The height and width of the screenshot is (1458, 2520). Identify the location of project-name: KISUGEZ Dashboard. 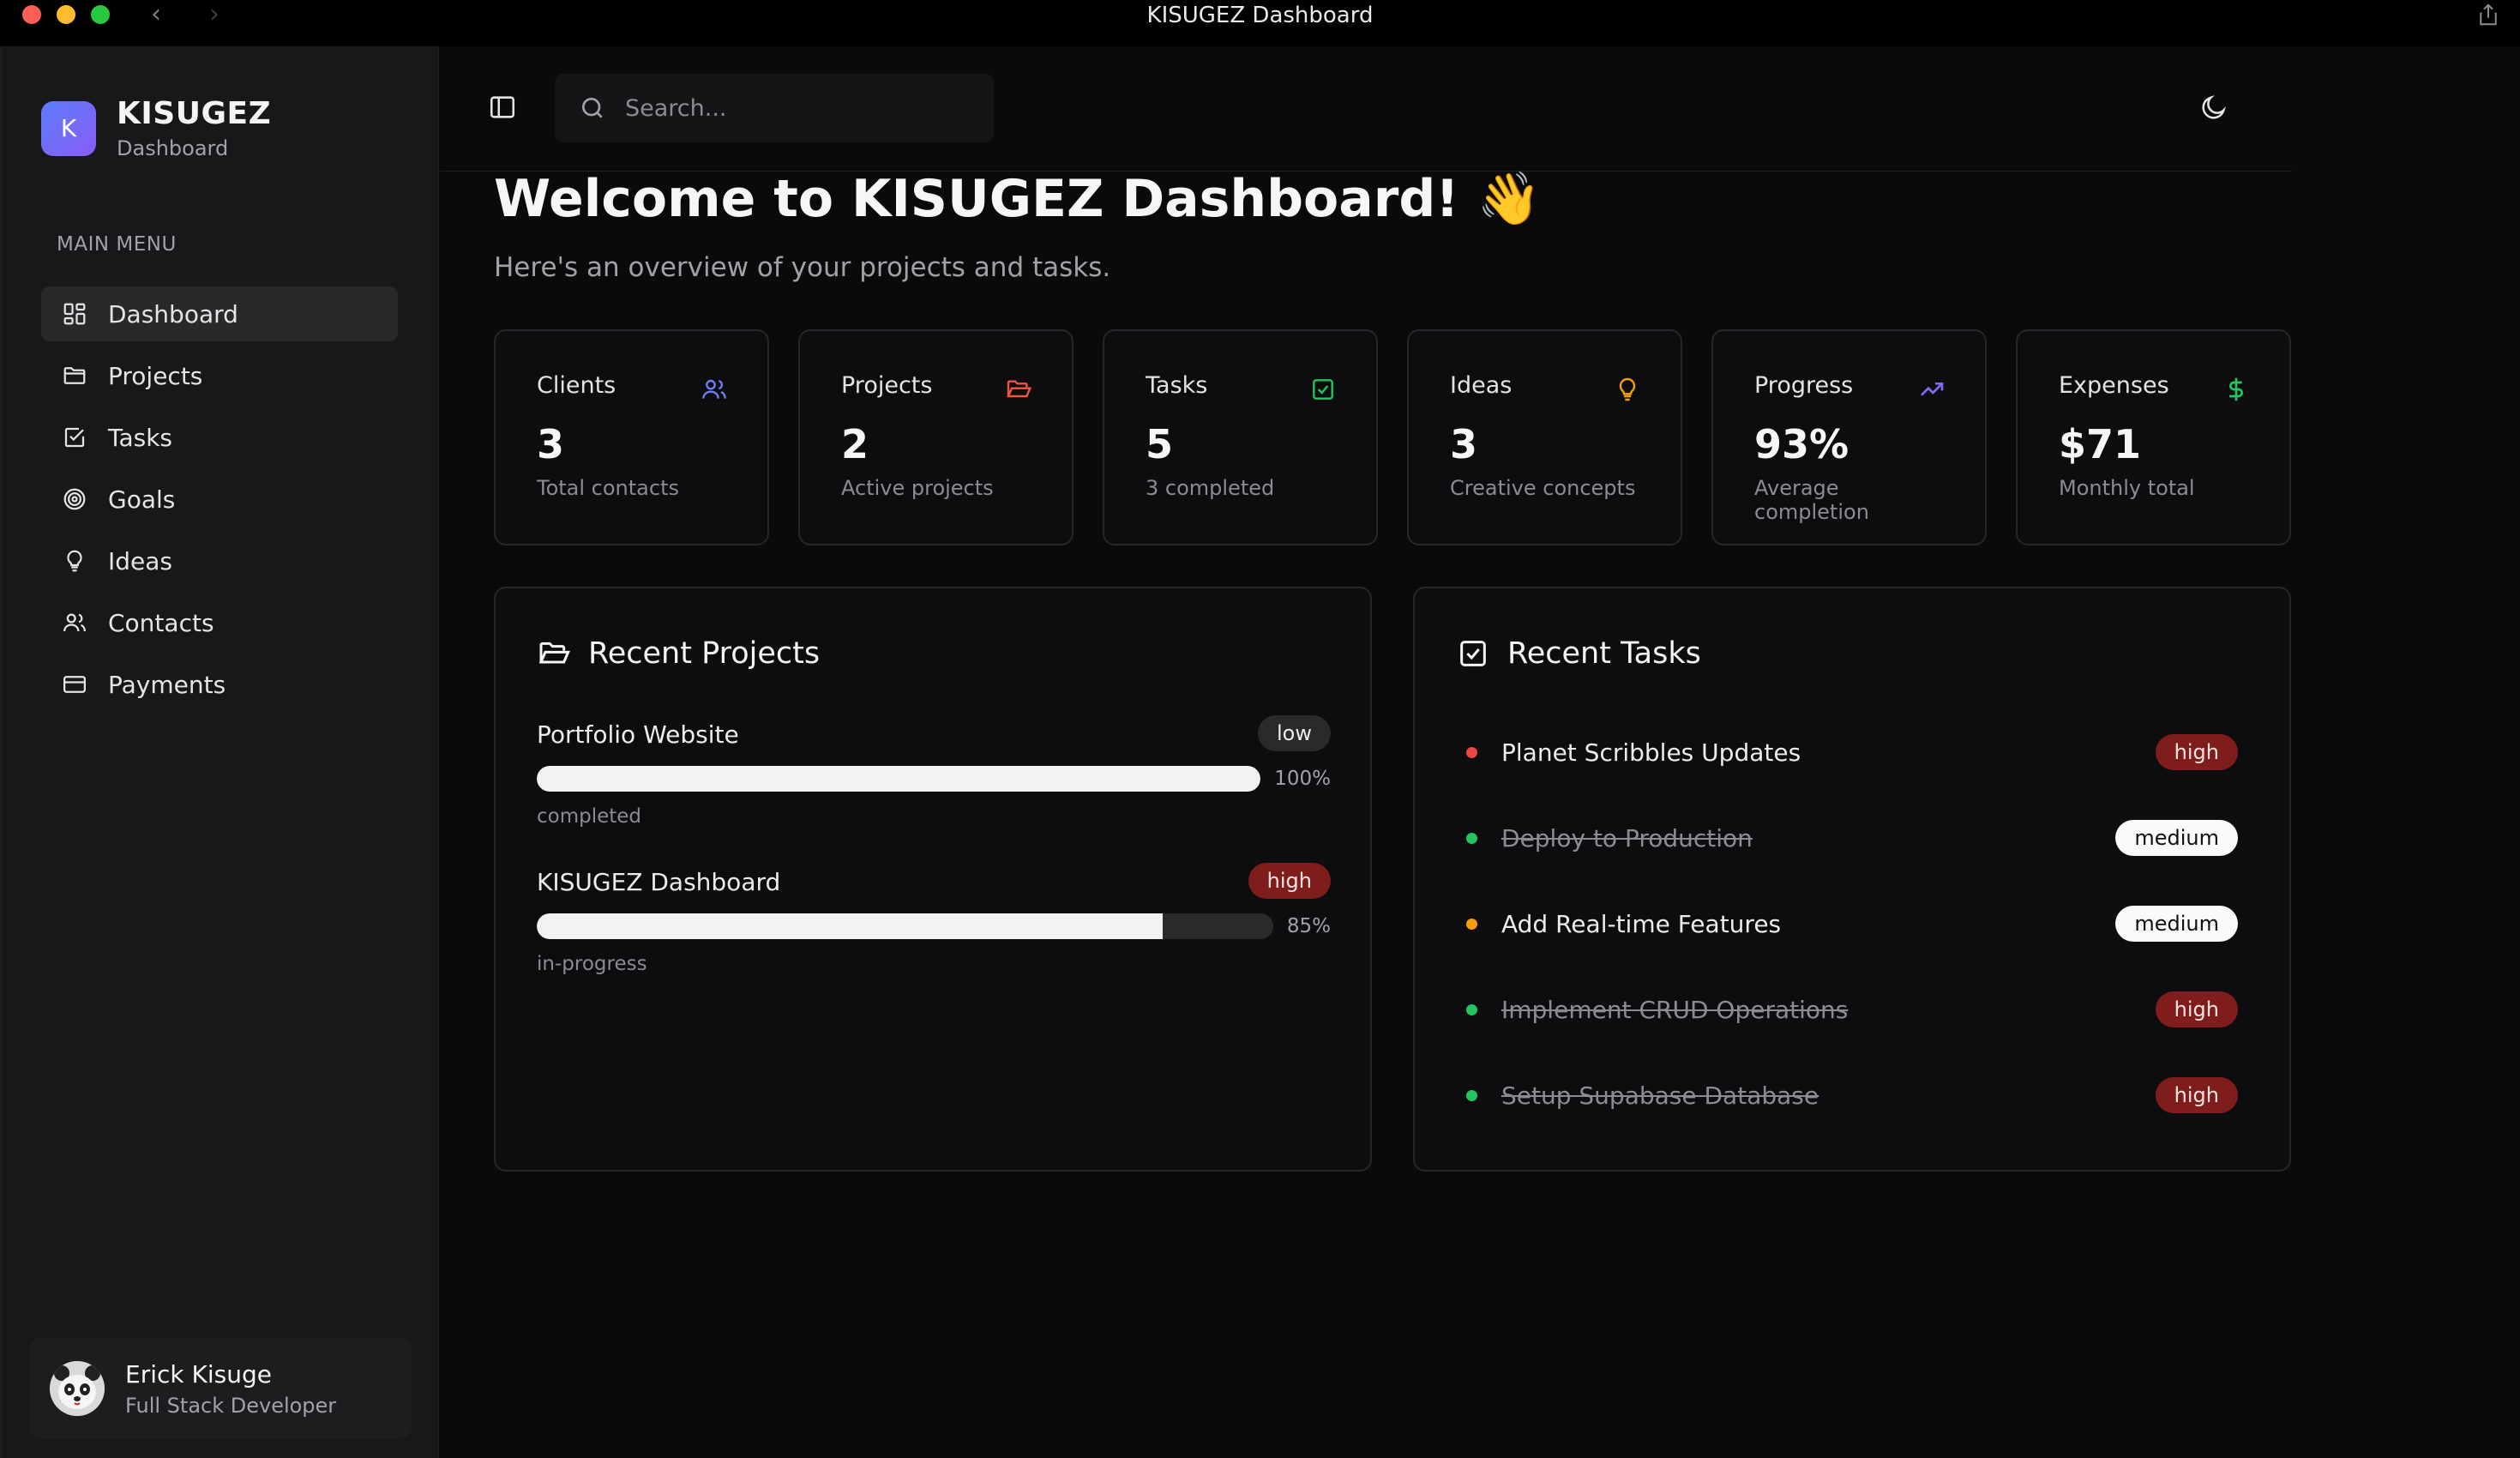
(659, 882).